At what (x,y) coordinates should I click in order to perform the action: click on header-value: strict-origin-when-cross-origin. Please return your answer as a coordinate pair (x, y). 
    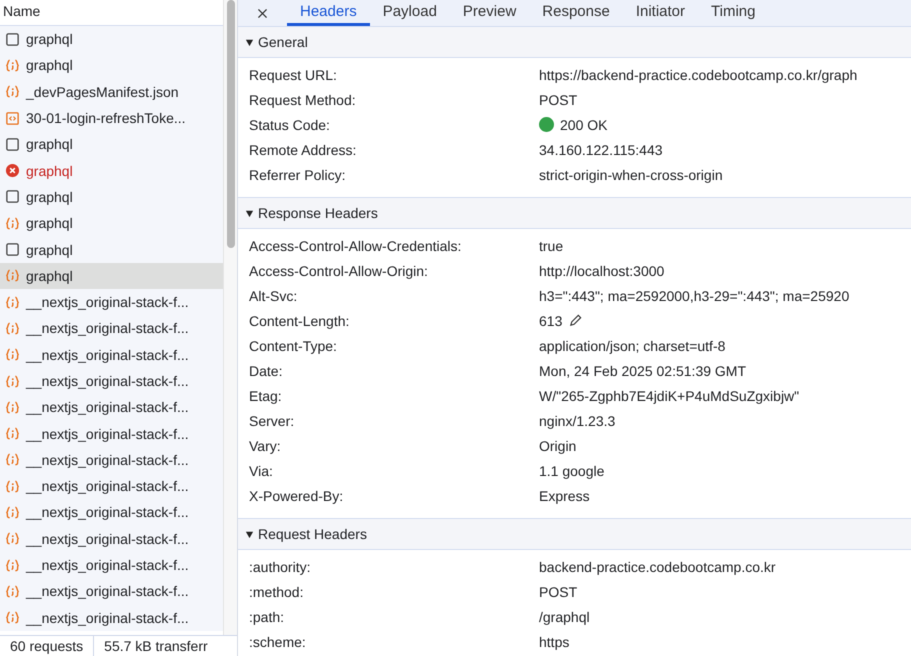
    Looking at the image, I should click on (631, 174).